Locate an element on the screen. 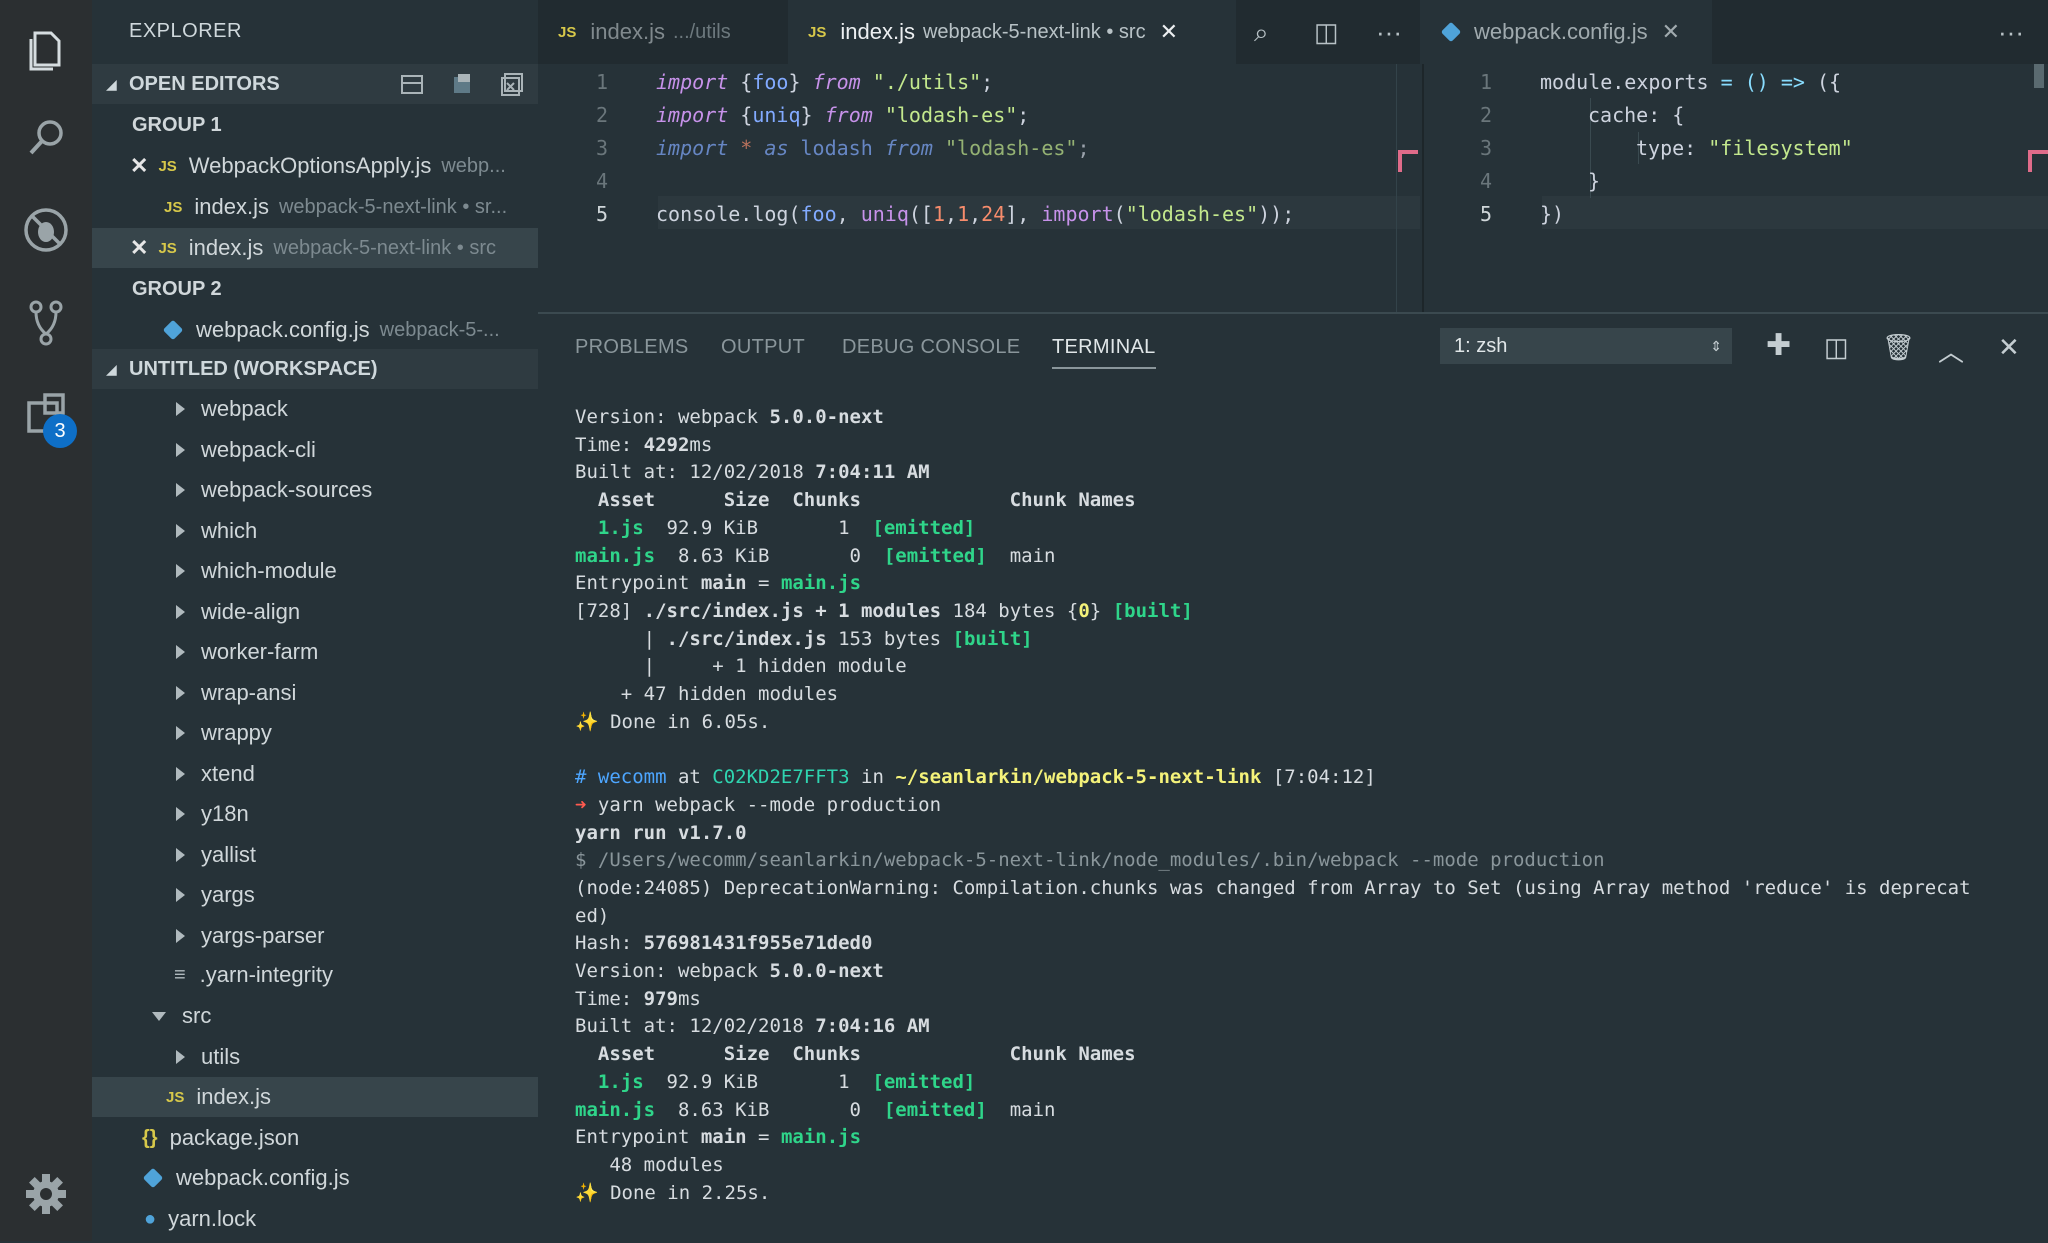 The height and width of the screenshot is (1243, 2048). open-changes-icon: ⌕ is located at coordinates (1261, 33).